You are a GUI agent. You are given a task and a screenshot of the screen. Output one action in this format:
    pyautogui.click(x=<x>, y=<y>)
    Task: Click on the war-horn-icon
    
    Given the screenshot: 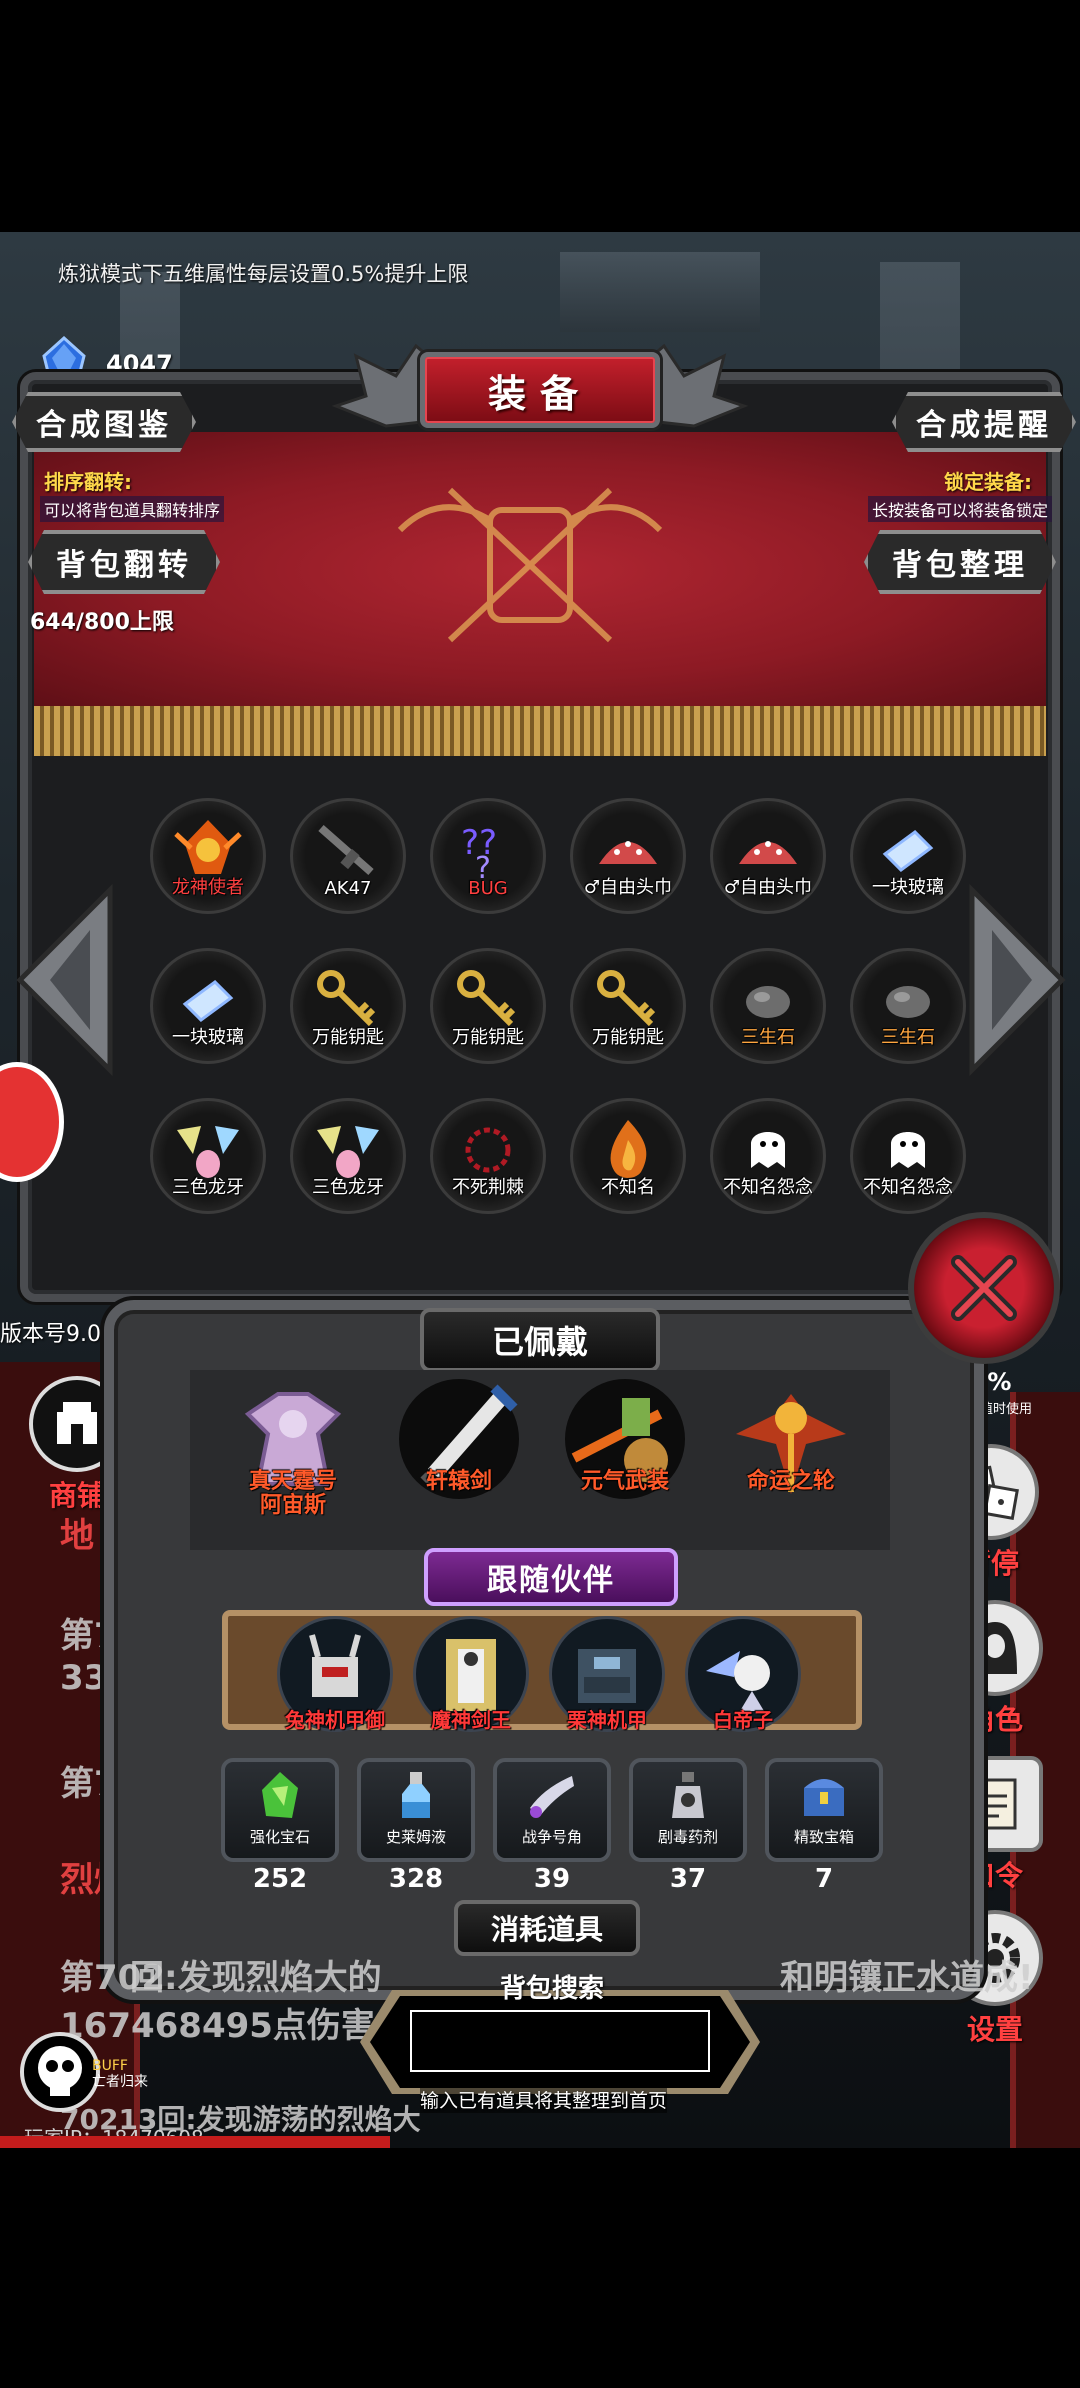 What is the action you would take?
    pyautogui.click(x=552, y=1797)
    